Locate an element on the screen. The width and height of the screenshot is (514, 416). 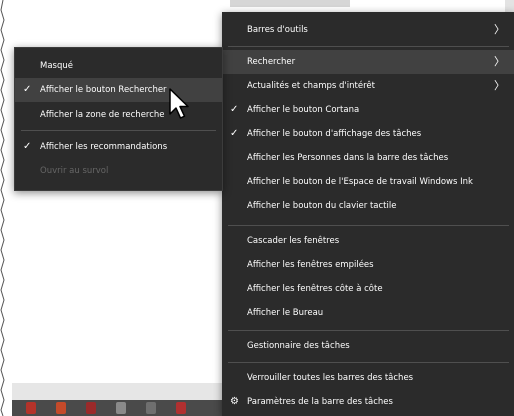
menu-item-news-interests: Actualités et champs d'intérêt 〉 is located at coordinates (368, 86).